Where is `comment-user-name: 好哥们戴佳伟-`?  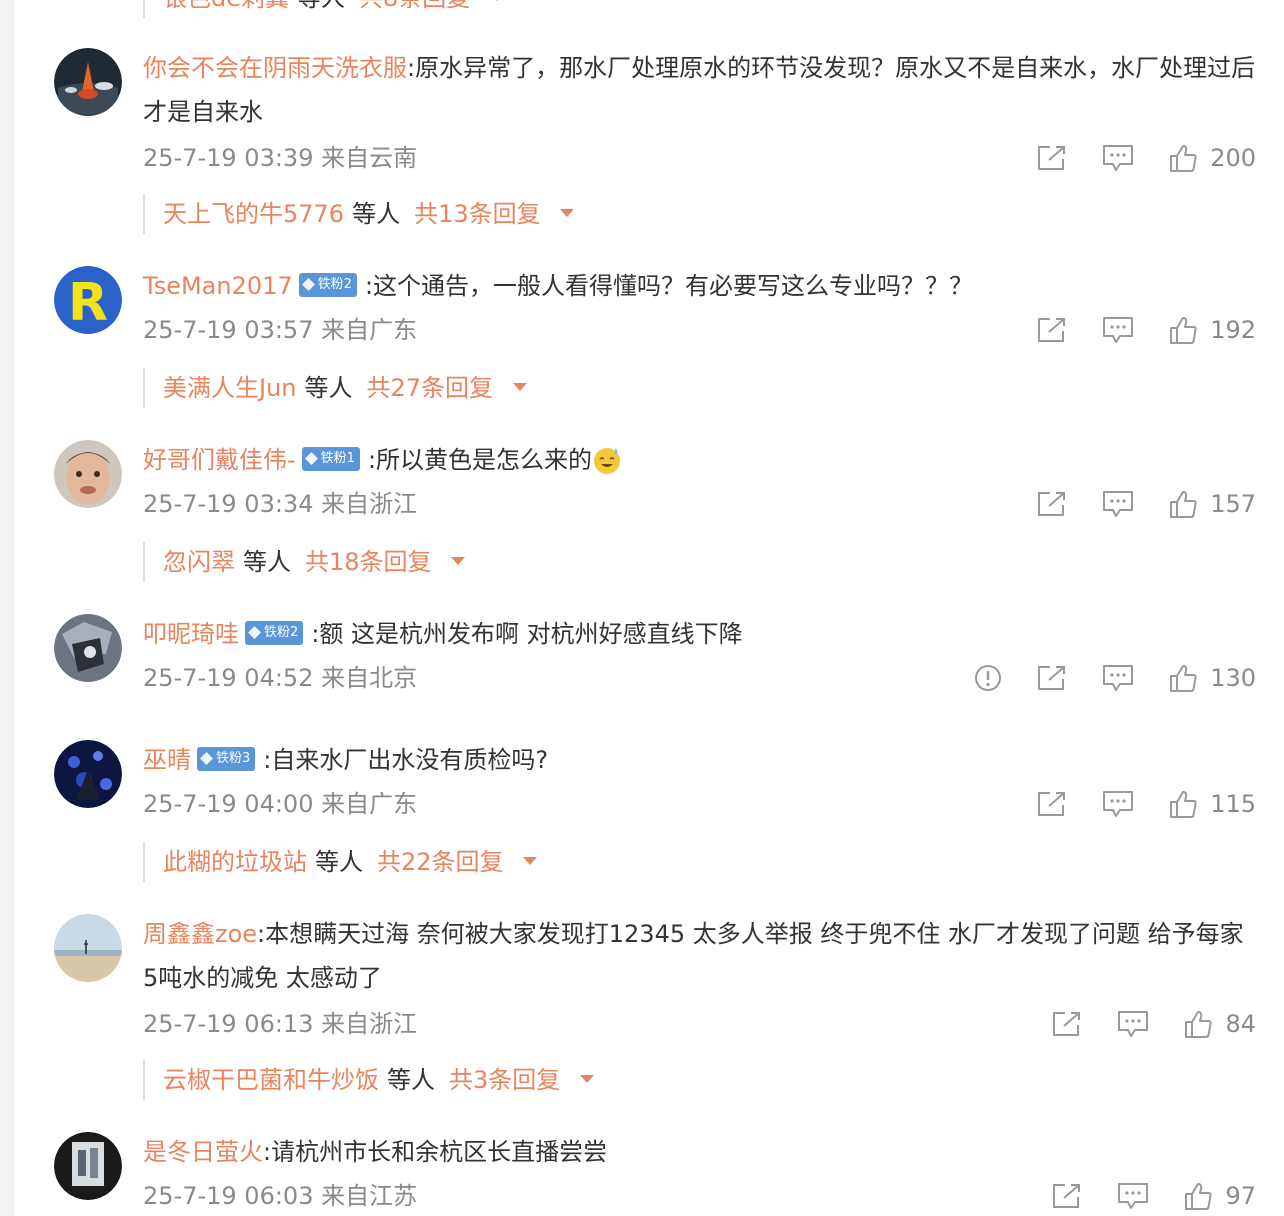
comment-user-name: 好哥们戴佳伟- is located at coordinates (219, 460).